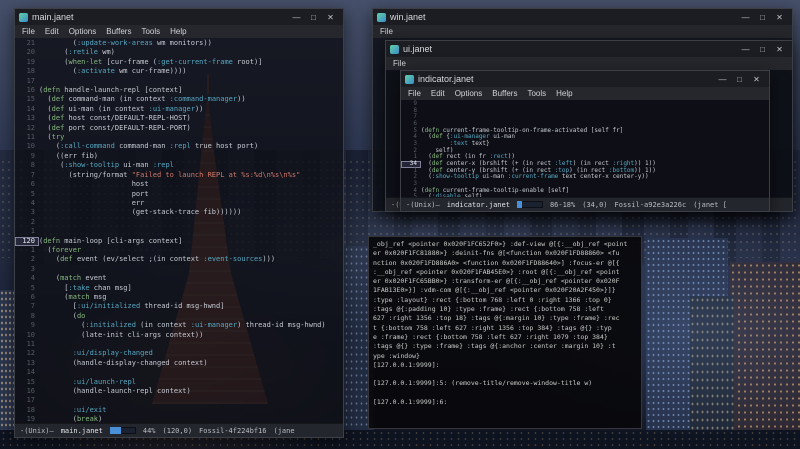 The width and height of the screenshot is (800, 449). Describe the element at coordinates (179, 410) in the screenshot. I see `code-line: 18 :ui/exit` at that location.